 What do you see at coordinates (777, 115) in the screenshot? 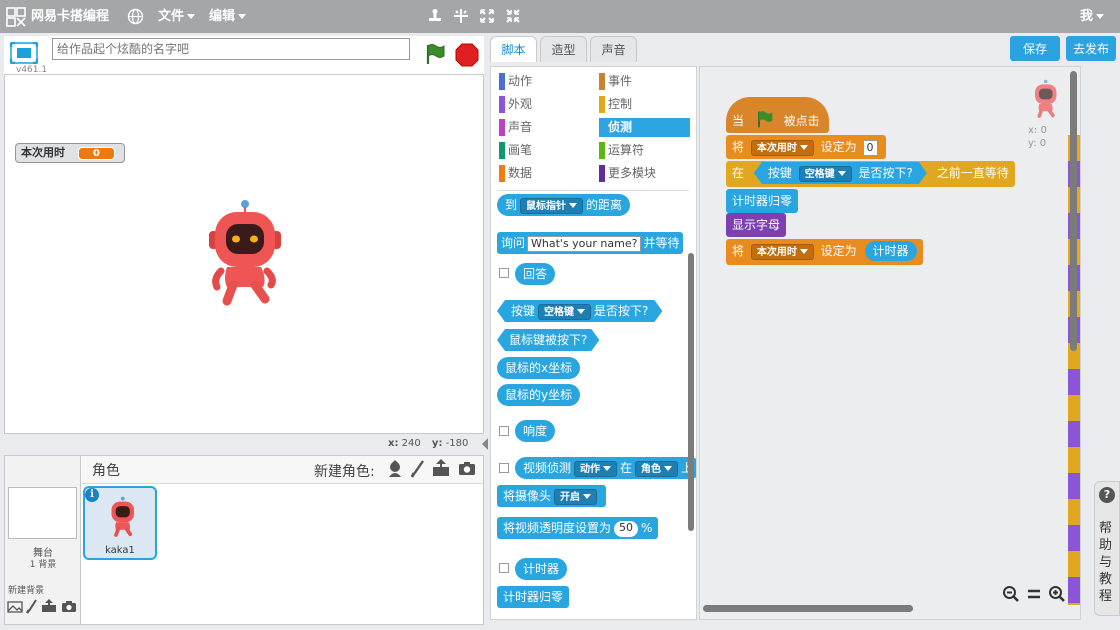
I see `hat-block-when-flag: 当 被点击` at bounding box center [777, 115].